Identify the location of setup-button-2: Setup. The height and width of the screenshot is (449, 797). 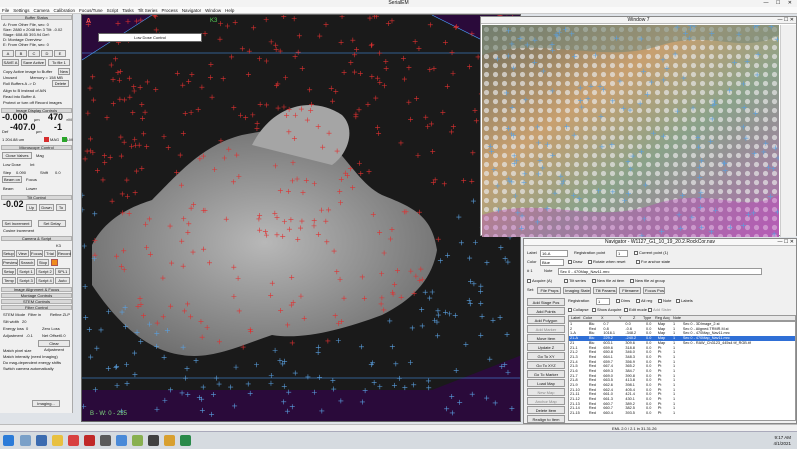
(9, 271).